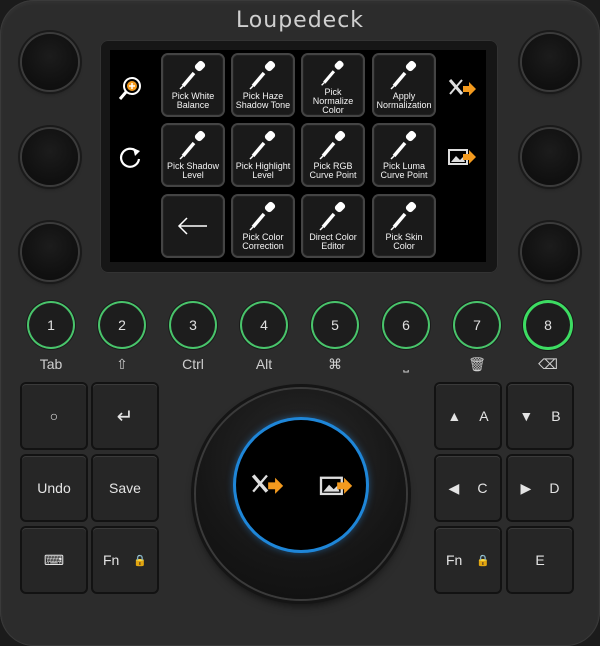 This screenshot has height=646, width=600. Describe the element at coordinates (482, 488) in the screenshot. I see `key-c-label: C` at that location.